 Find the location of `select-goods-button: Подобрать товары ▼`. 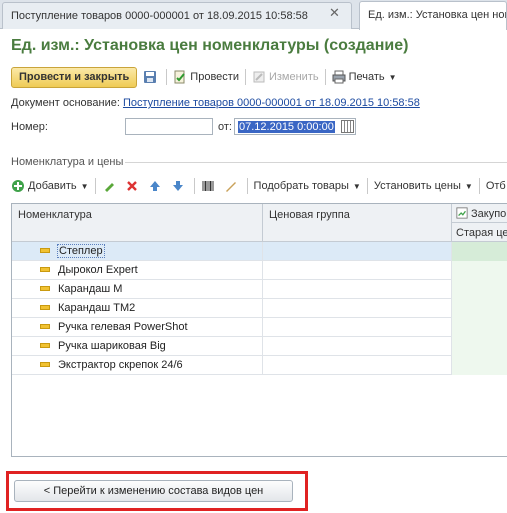

select-goods-button: Подобрать товары ▼ is located at coordinates (307, 186).